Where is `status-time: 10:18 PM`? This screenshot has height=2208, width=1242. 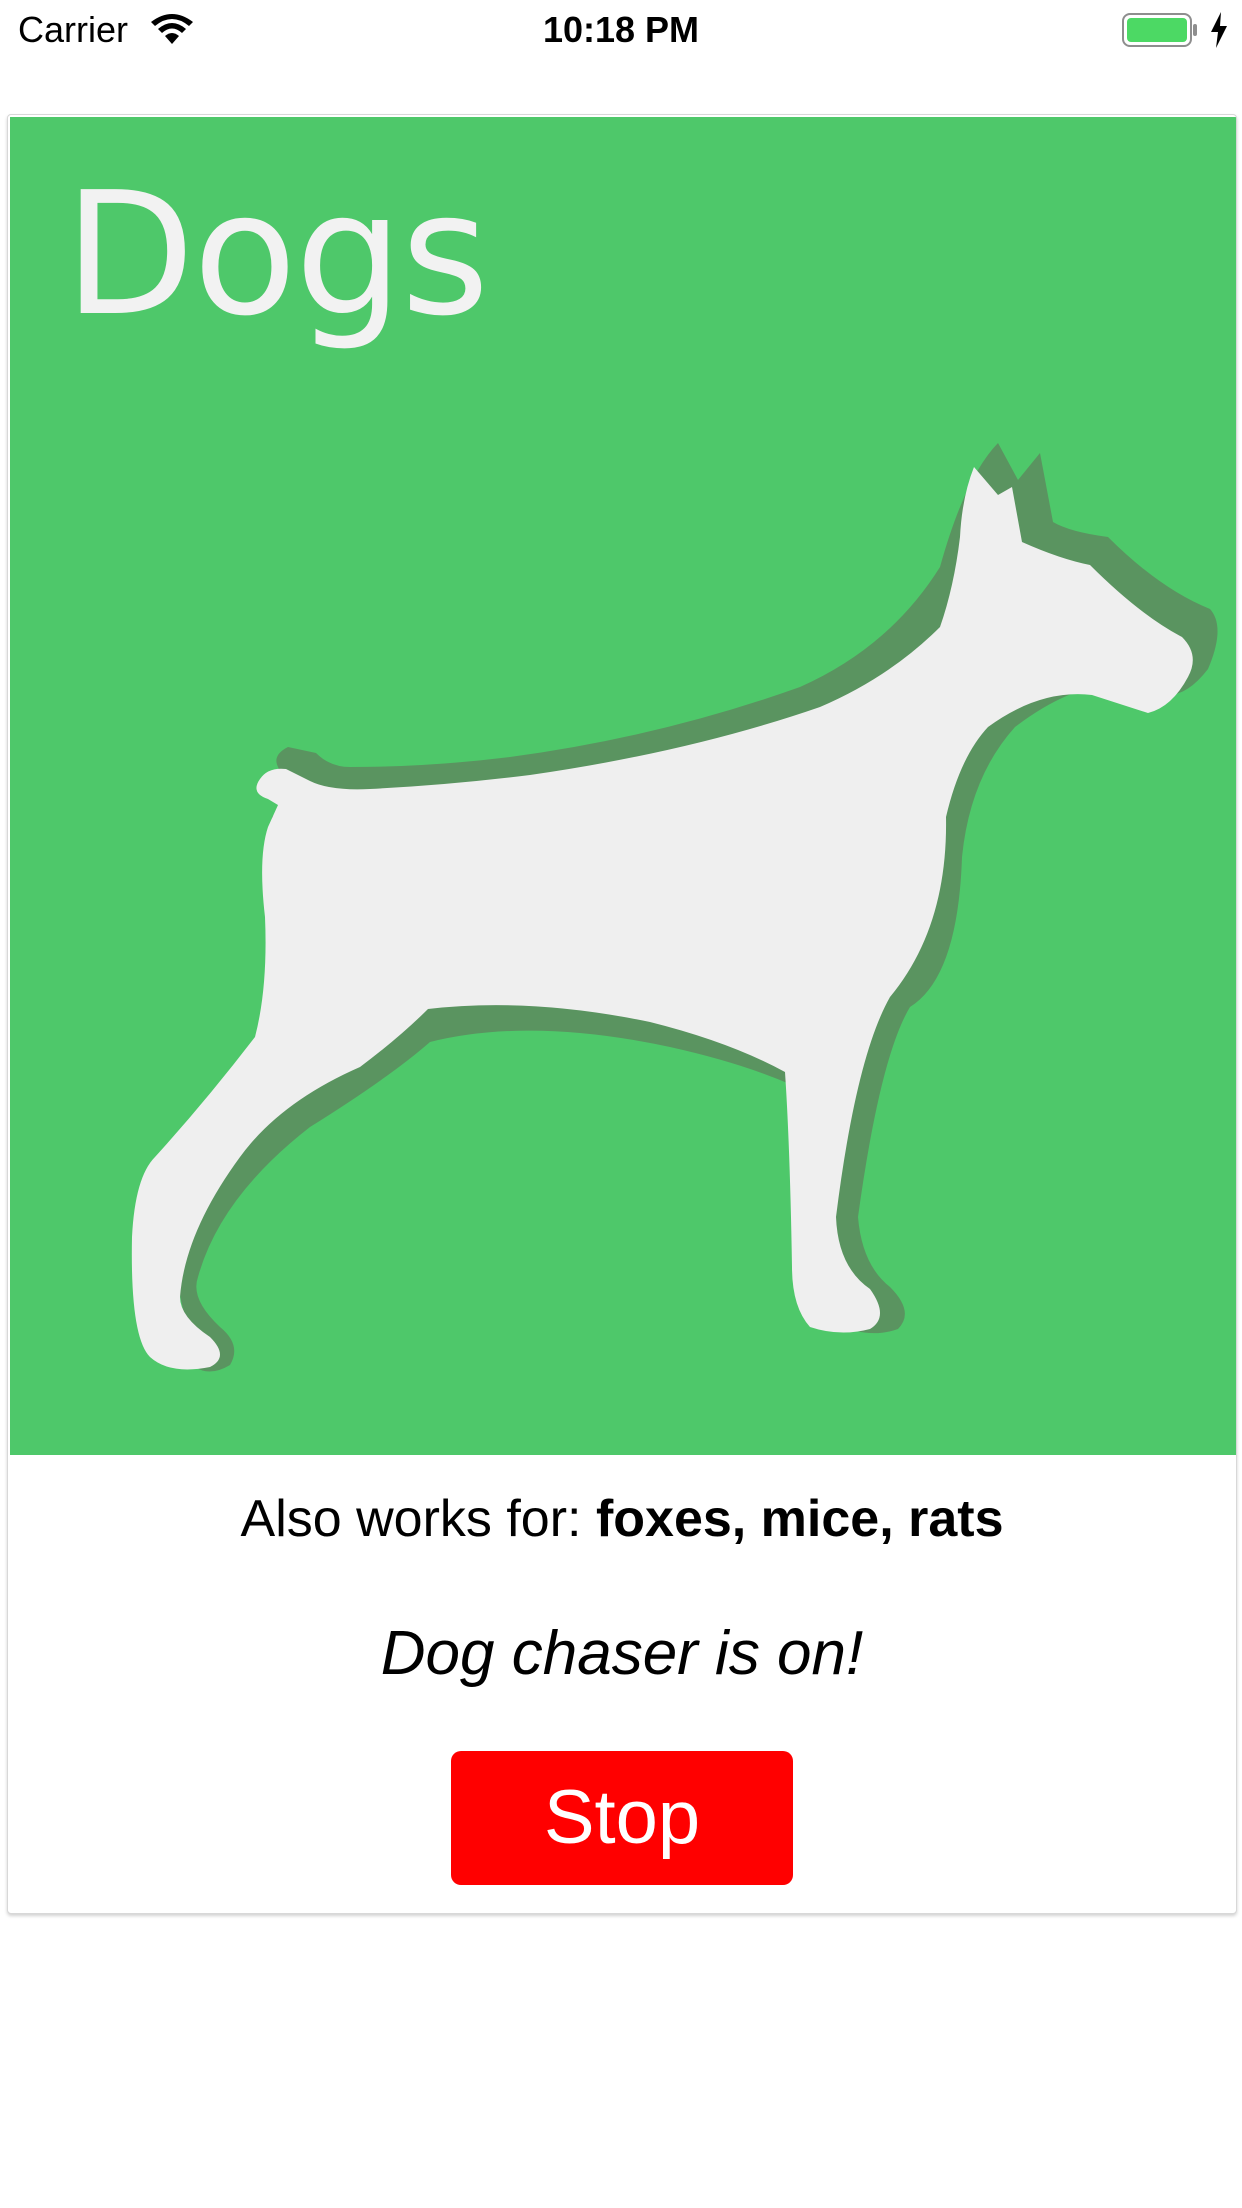 status-time: 10:18 PM is located at coordinates (621, 29).